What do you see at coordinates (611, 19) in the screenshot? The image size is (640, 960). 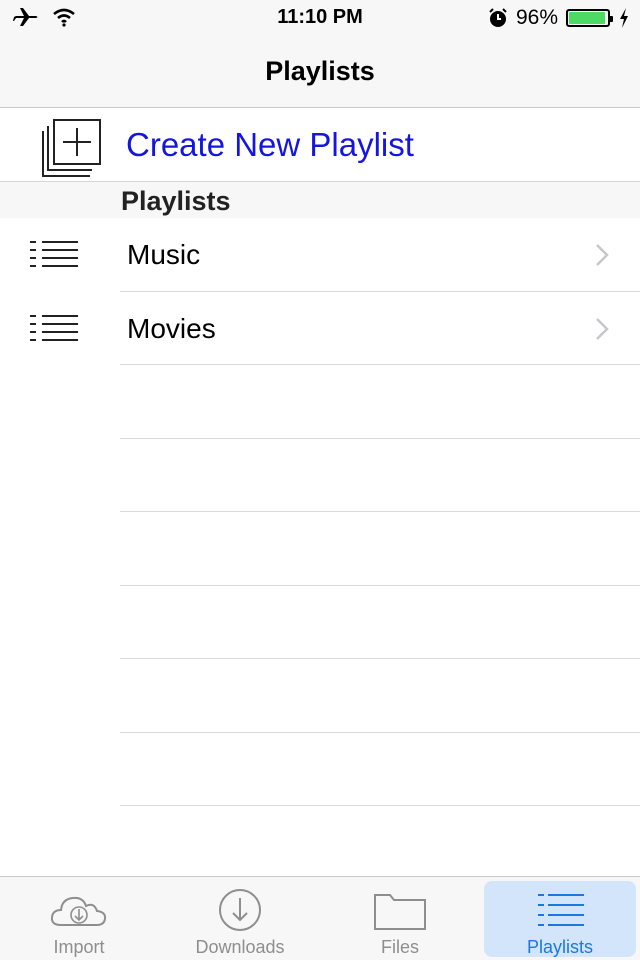 I see `battery-tip` at bounding box center [611, 19].